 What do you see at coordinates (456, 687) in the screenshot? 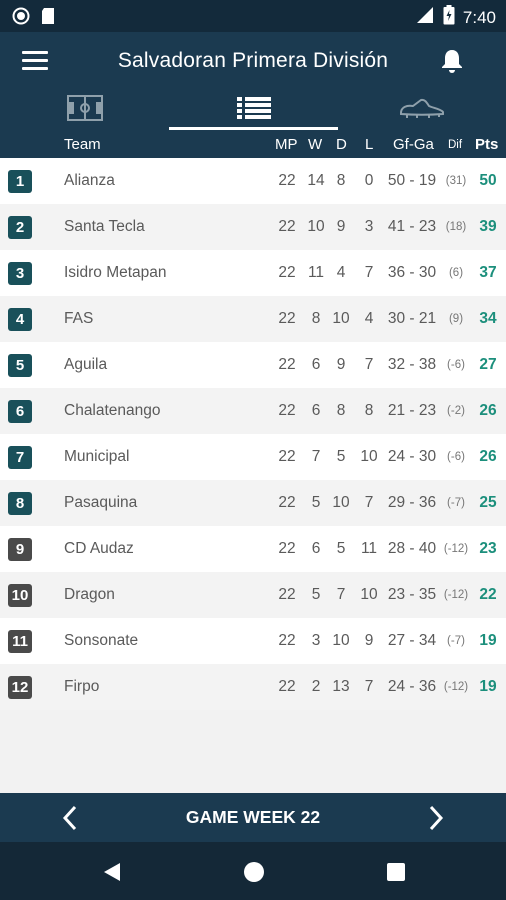
I see `goal-difference: (-12)` at bounding box center [456, 687].